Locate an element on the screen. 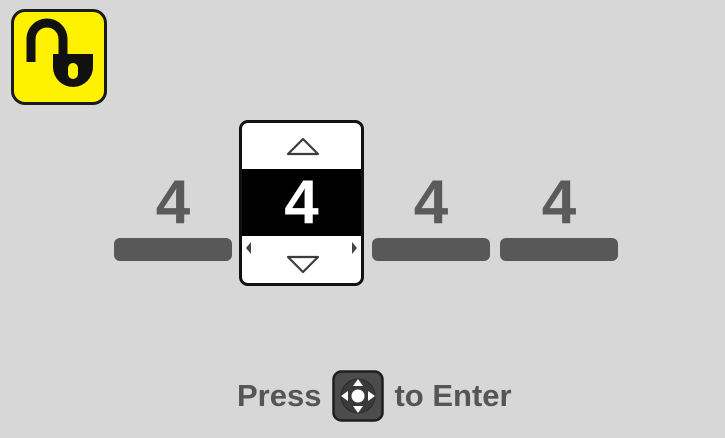  prompt-prefix: Press is located at coordinates (279, 395).